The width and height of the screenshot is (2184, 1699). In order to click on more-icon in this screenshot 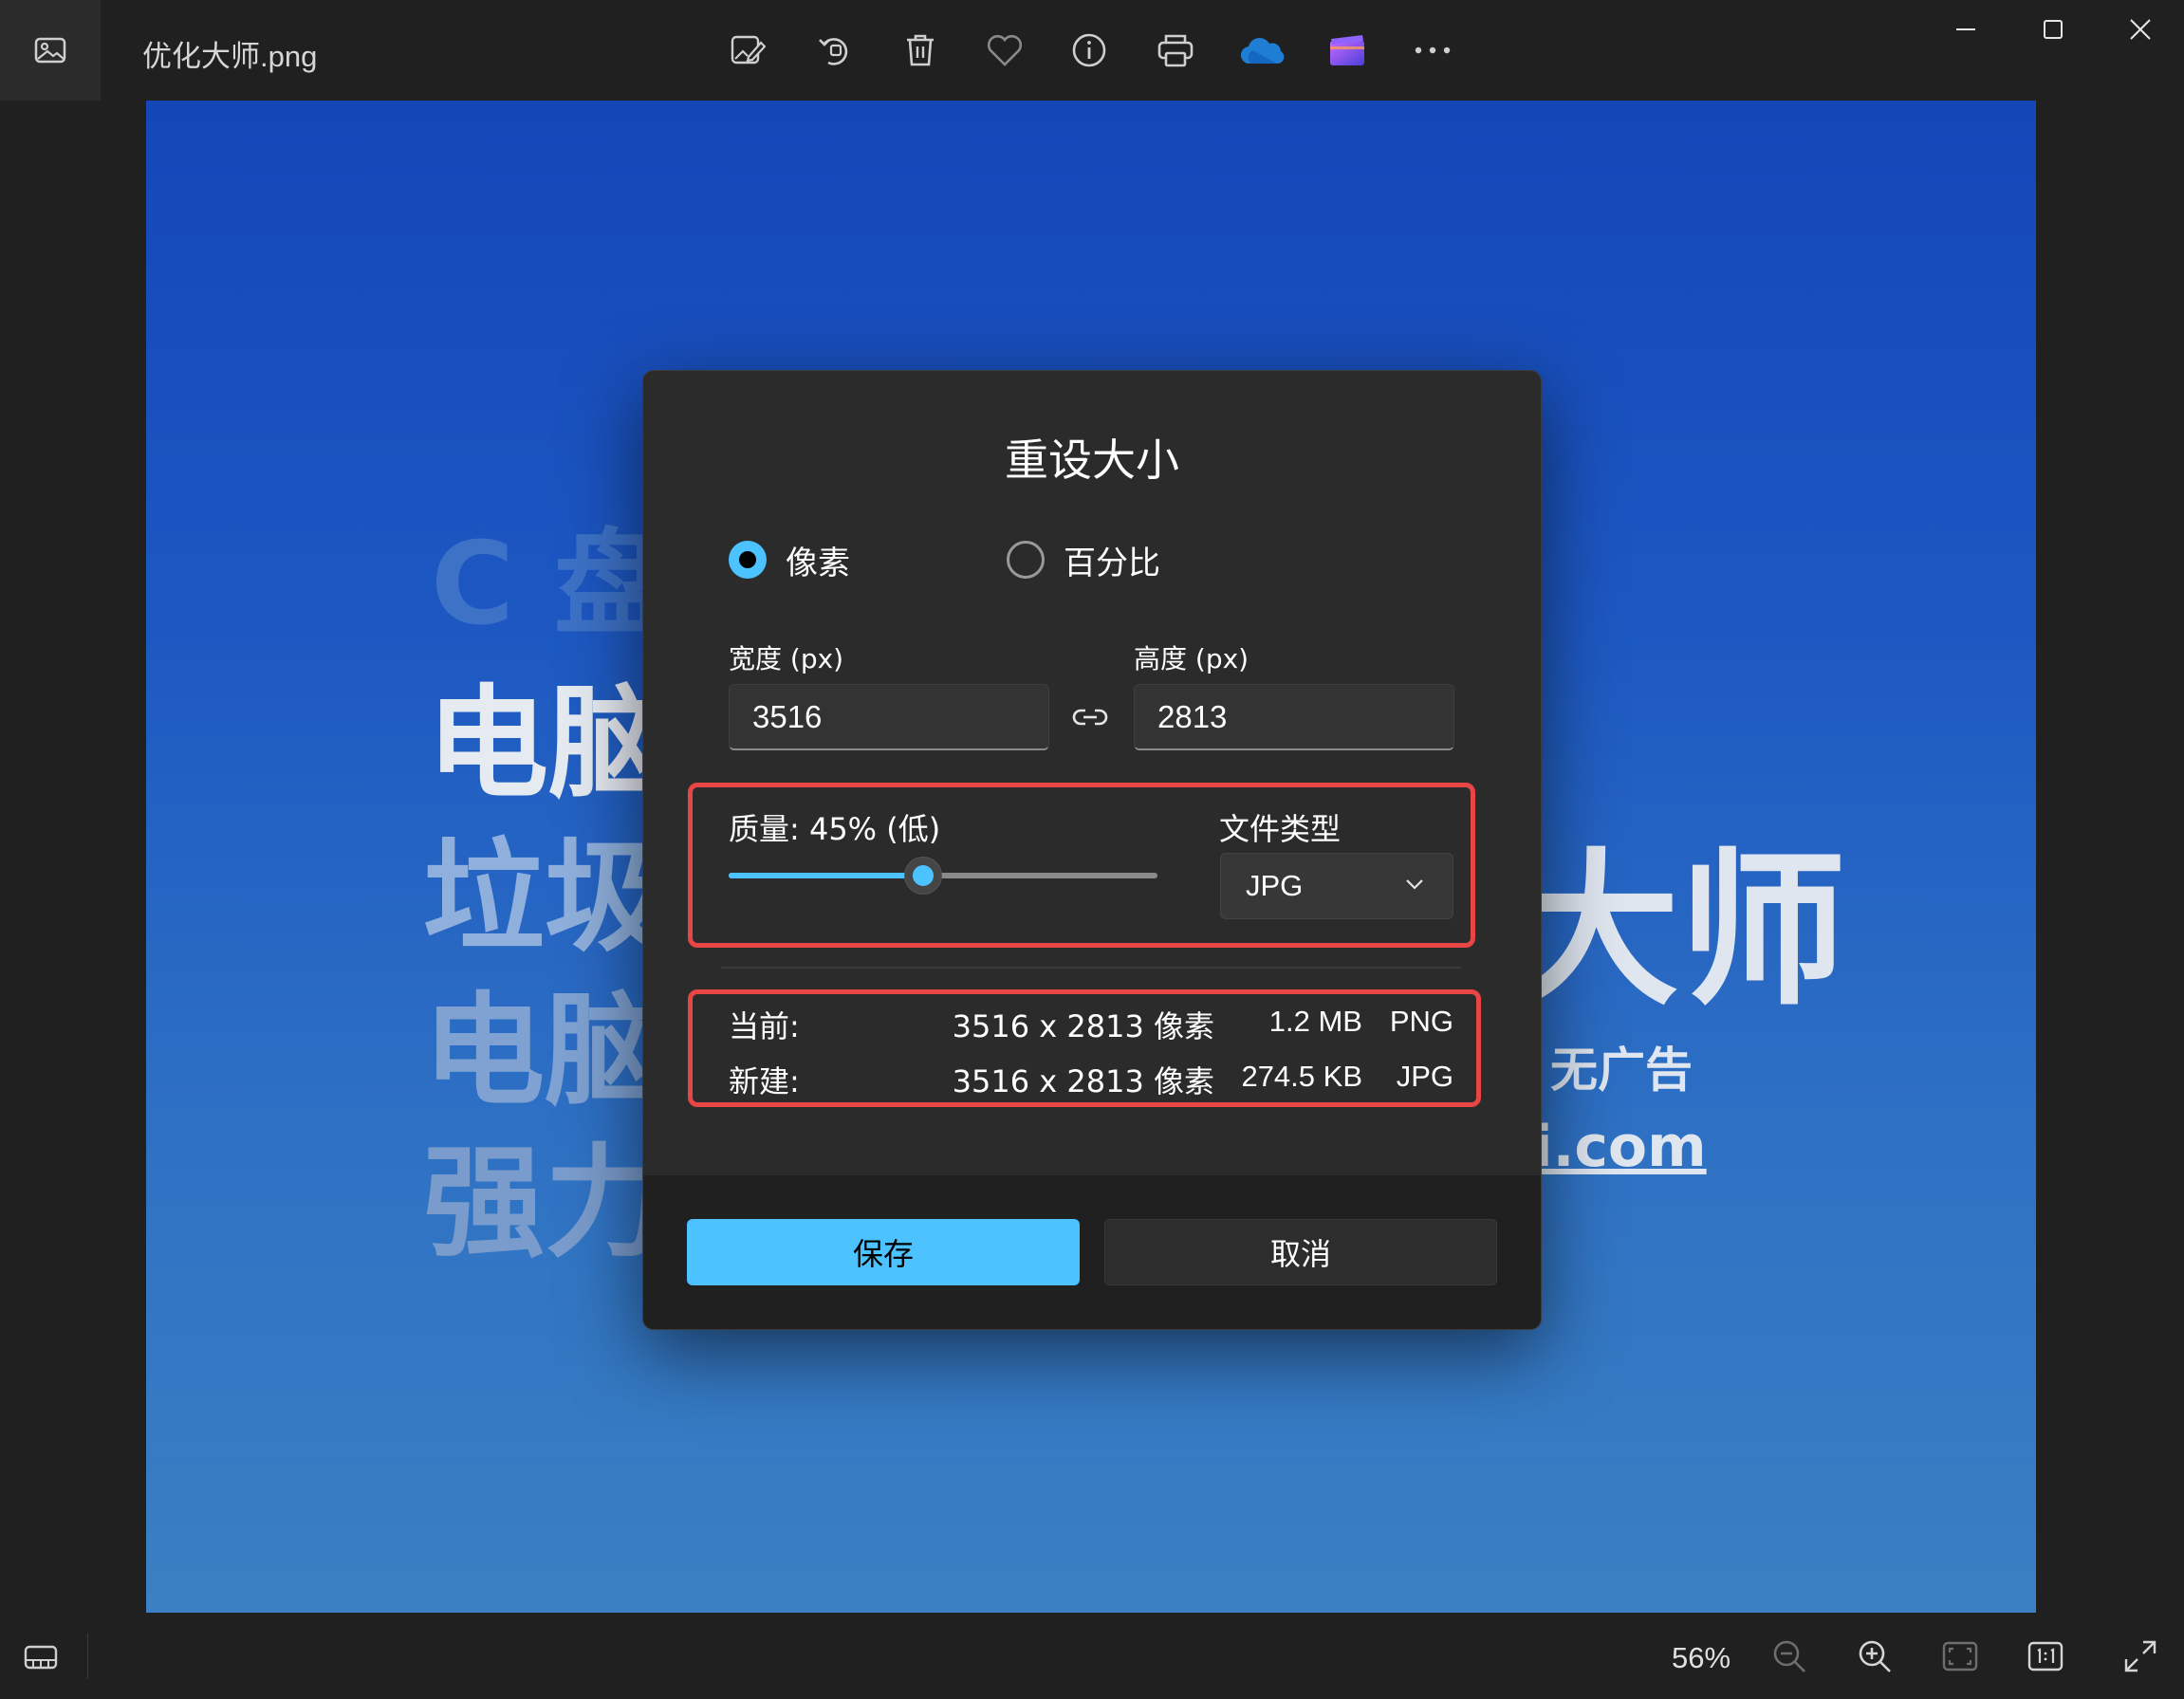, I will do `click(1433, 50)`.